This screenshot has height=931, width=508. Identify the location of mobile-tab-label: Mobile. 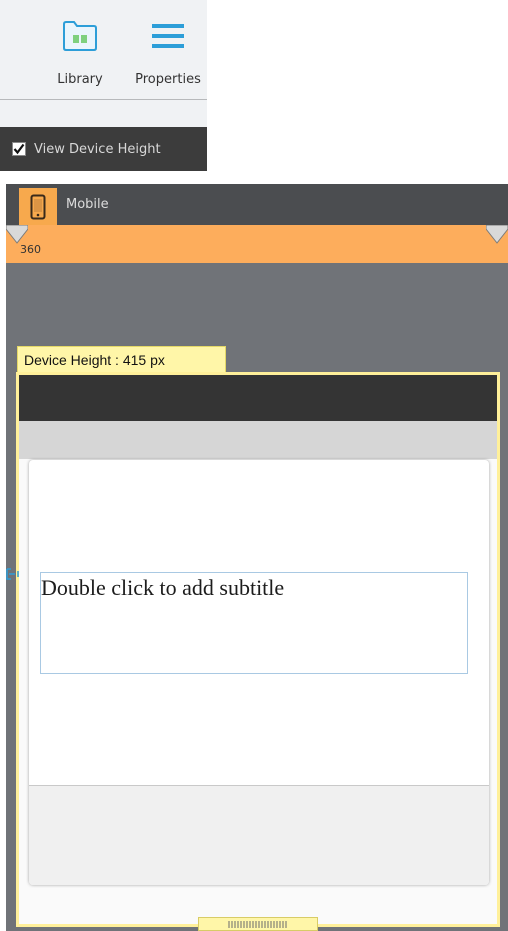
(87, 204).